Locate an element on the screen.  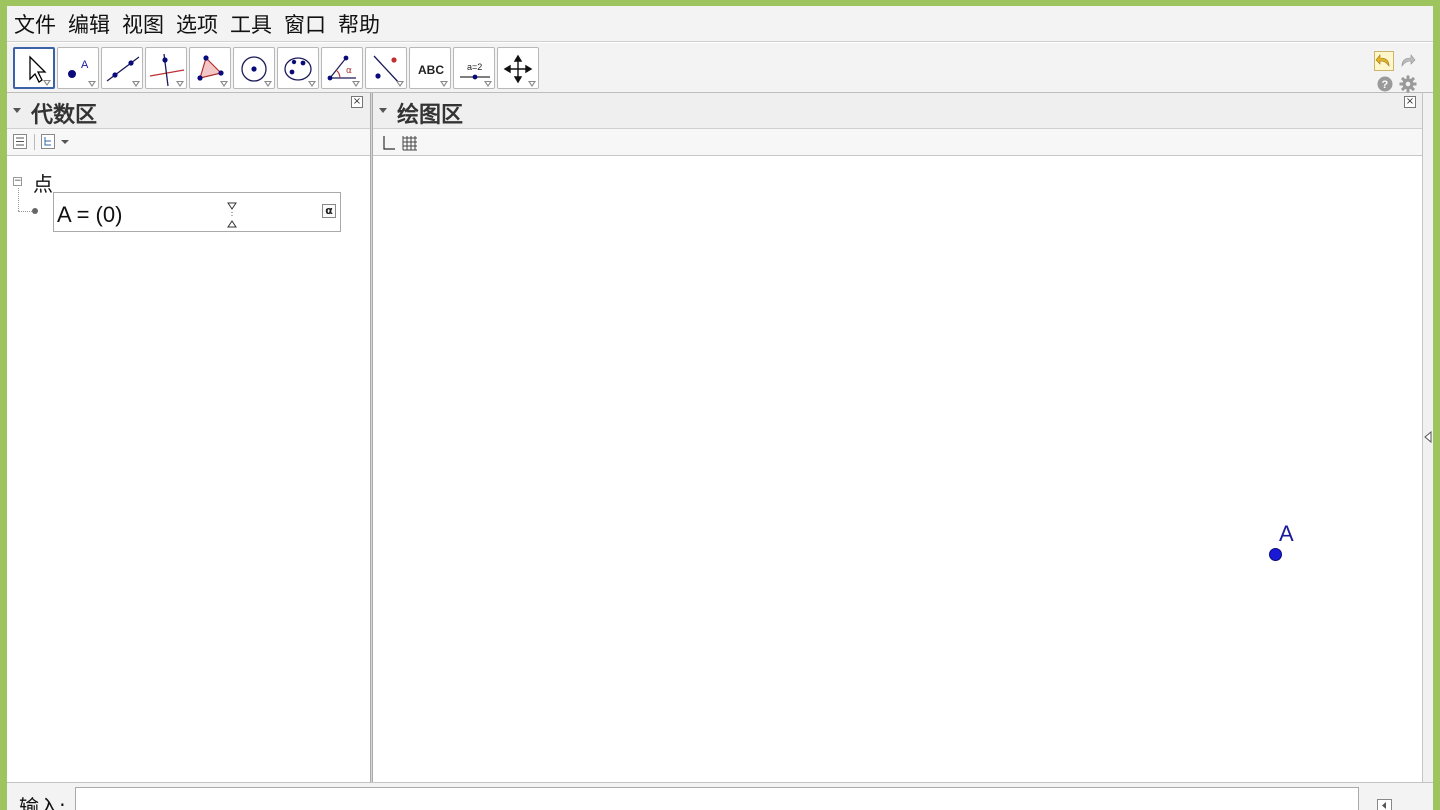
reflect-tool-button is located at coordinates (386, 68).